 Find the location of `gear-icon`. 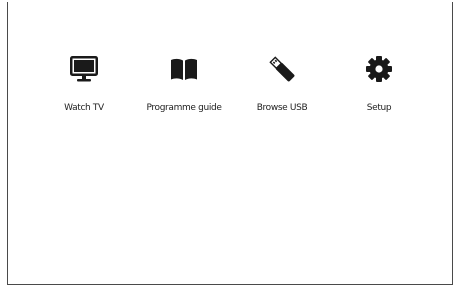

gear-icon is located at coordinates (379, 69).